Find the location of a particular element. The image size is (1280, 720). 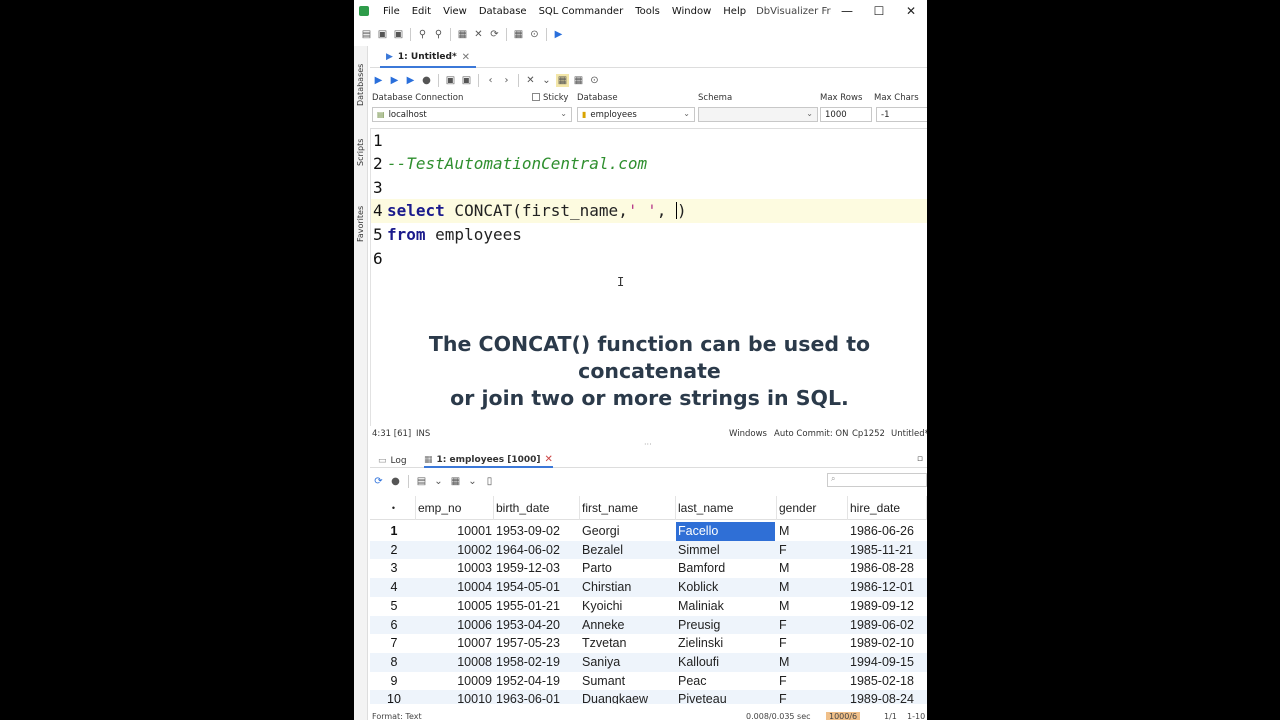

connection-select: ▤ localhost ⌄ is located at coordinates (472, 114).